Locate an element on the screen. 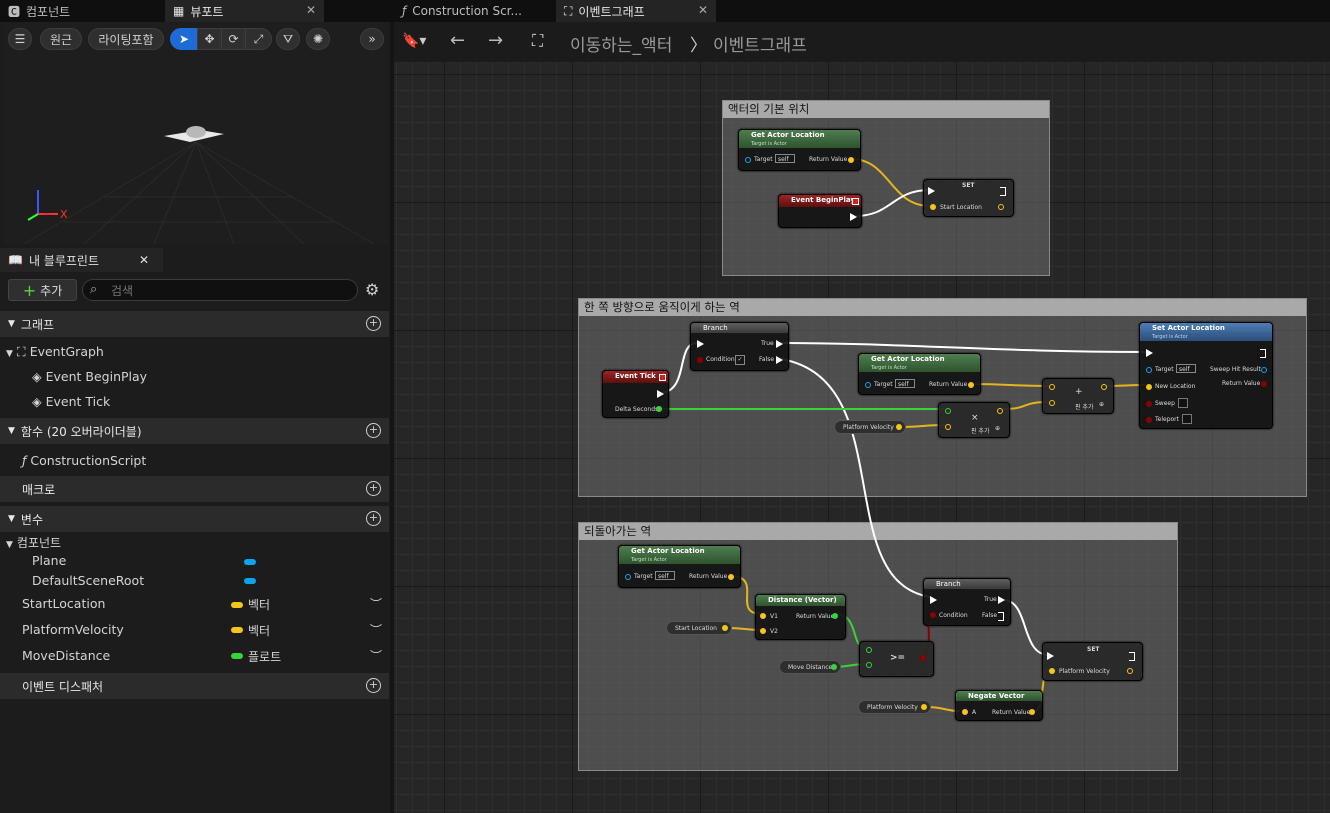  false-label: False is located at coordinates (767, 359).